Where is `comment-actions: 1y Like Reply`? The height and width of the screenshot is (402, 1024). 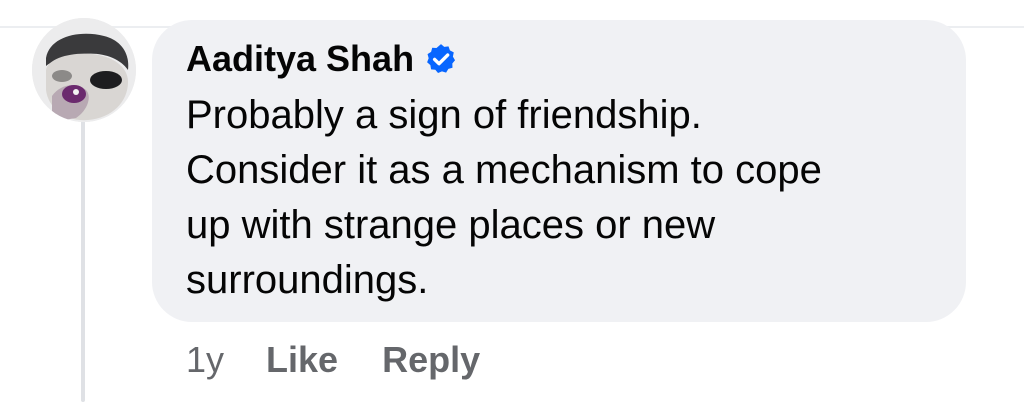 comment-actions: 1y Like Reply is located at coordinates (333, 360).